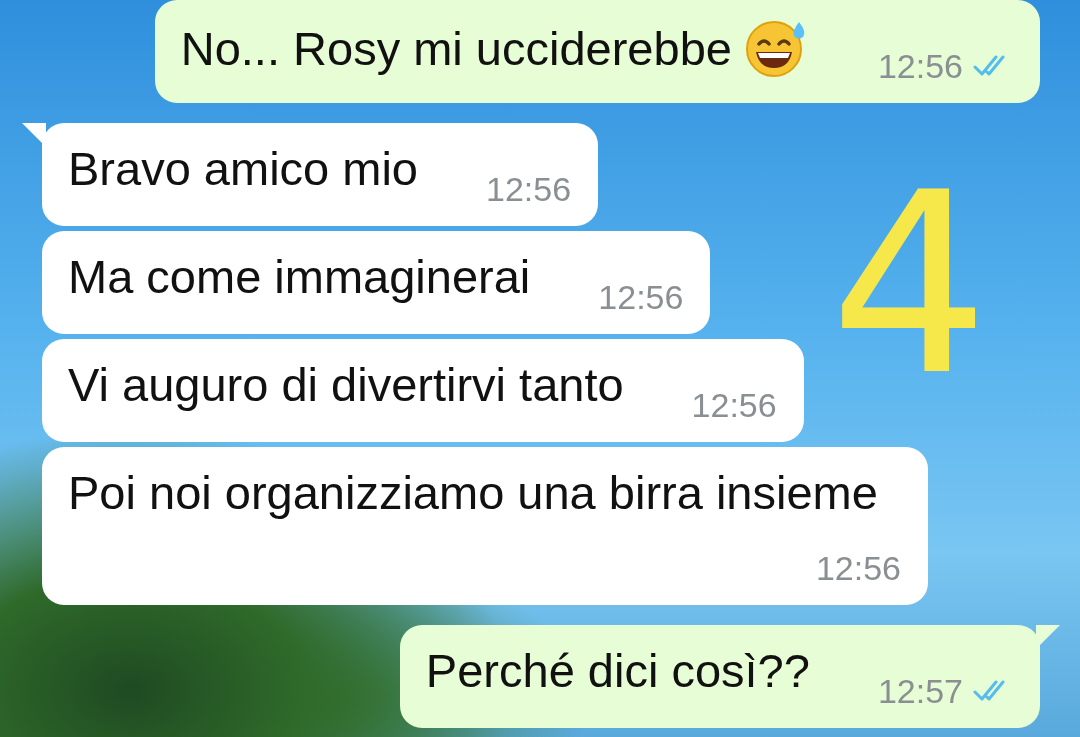  I want to click on message-text: No... Rosy mi ucciderebbe, so click(456, 48).